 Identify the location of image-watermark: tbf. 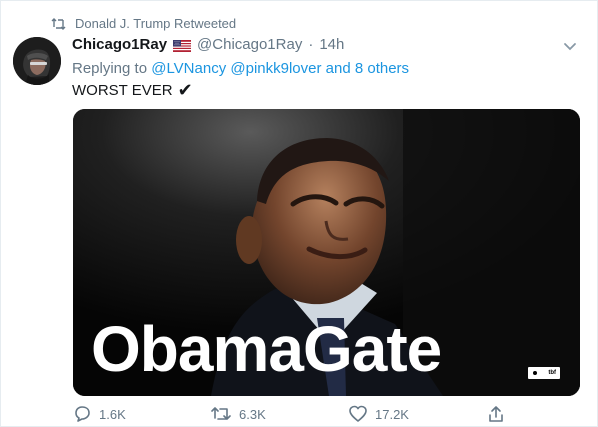
(544, 373).